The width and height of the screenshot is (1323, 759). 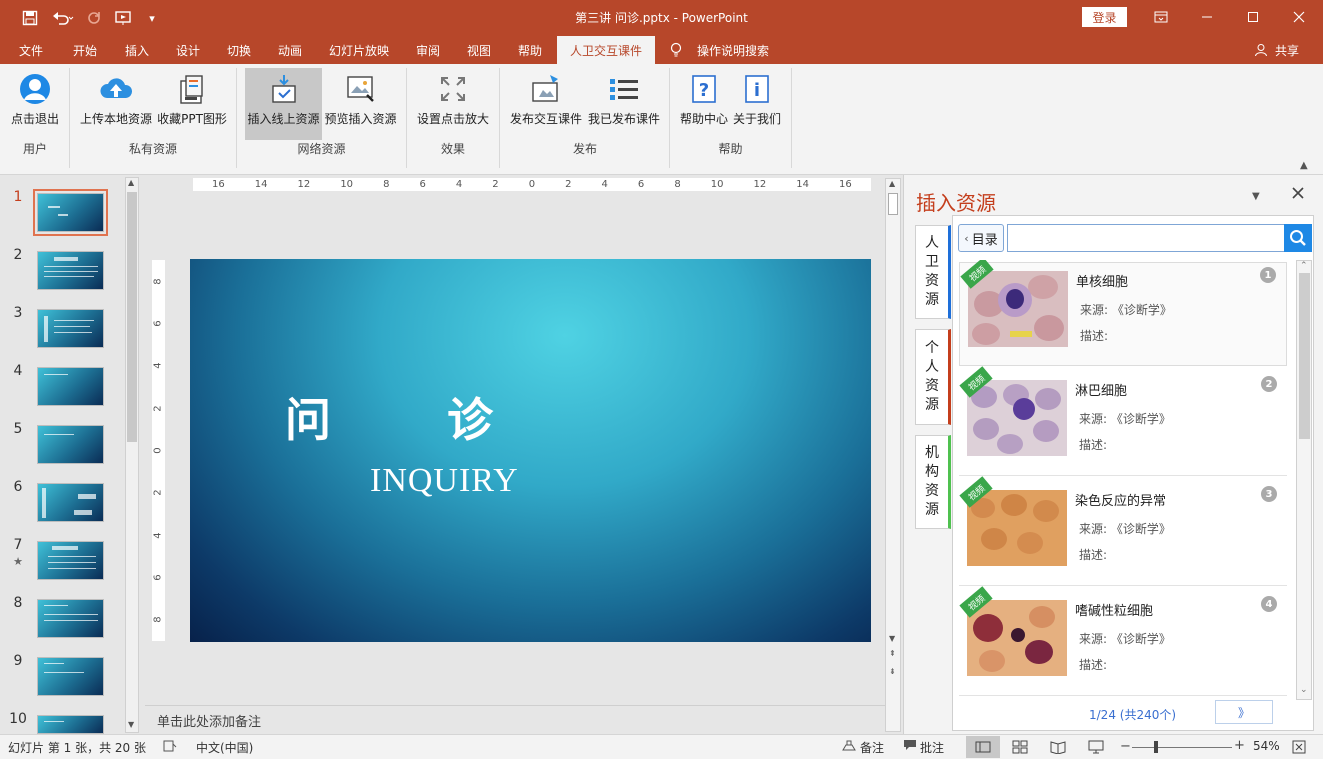 I want to click on tab-view: 视图, so click(x=479, y=50).